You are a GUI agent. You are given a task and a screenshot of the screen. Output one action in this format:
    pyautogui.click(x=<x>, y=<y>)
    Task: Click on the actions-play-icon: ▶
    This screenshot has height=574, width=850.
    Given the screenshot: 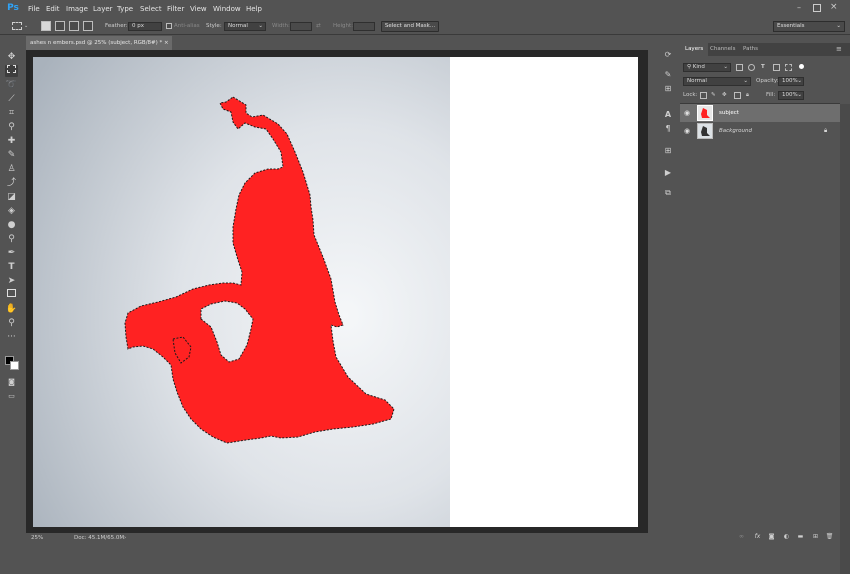 What is the action you would take?
    pyautogui.click(x=668, y=173)
    